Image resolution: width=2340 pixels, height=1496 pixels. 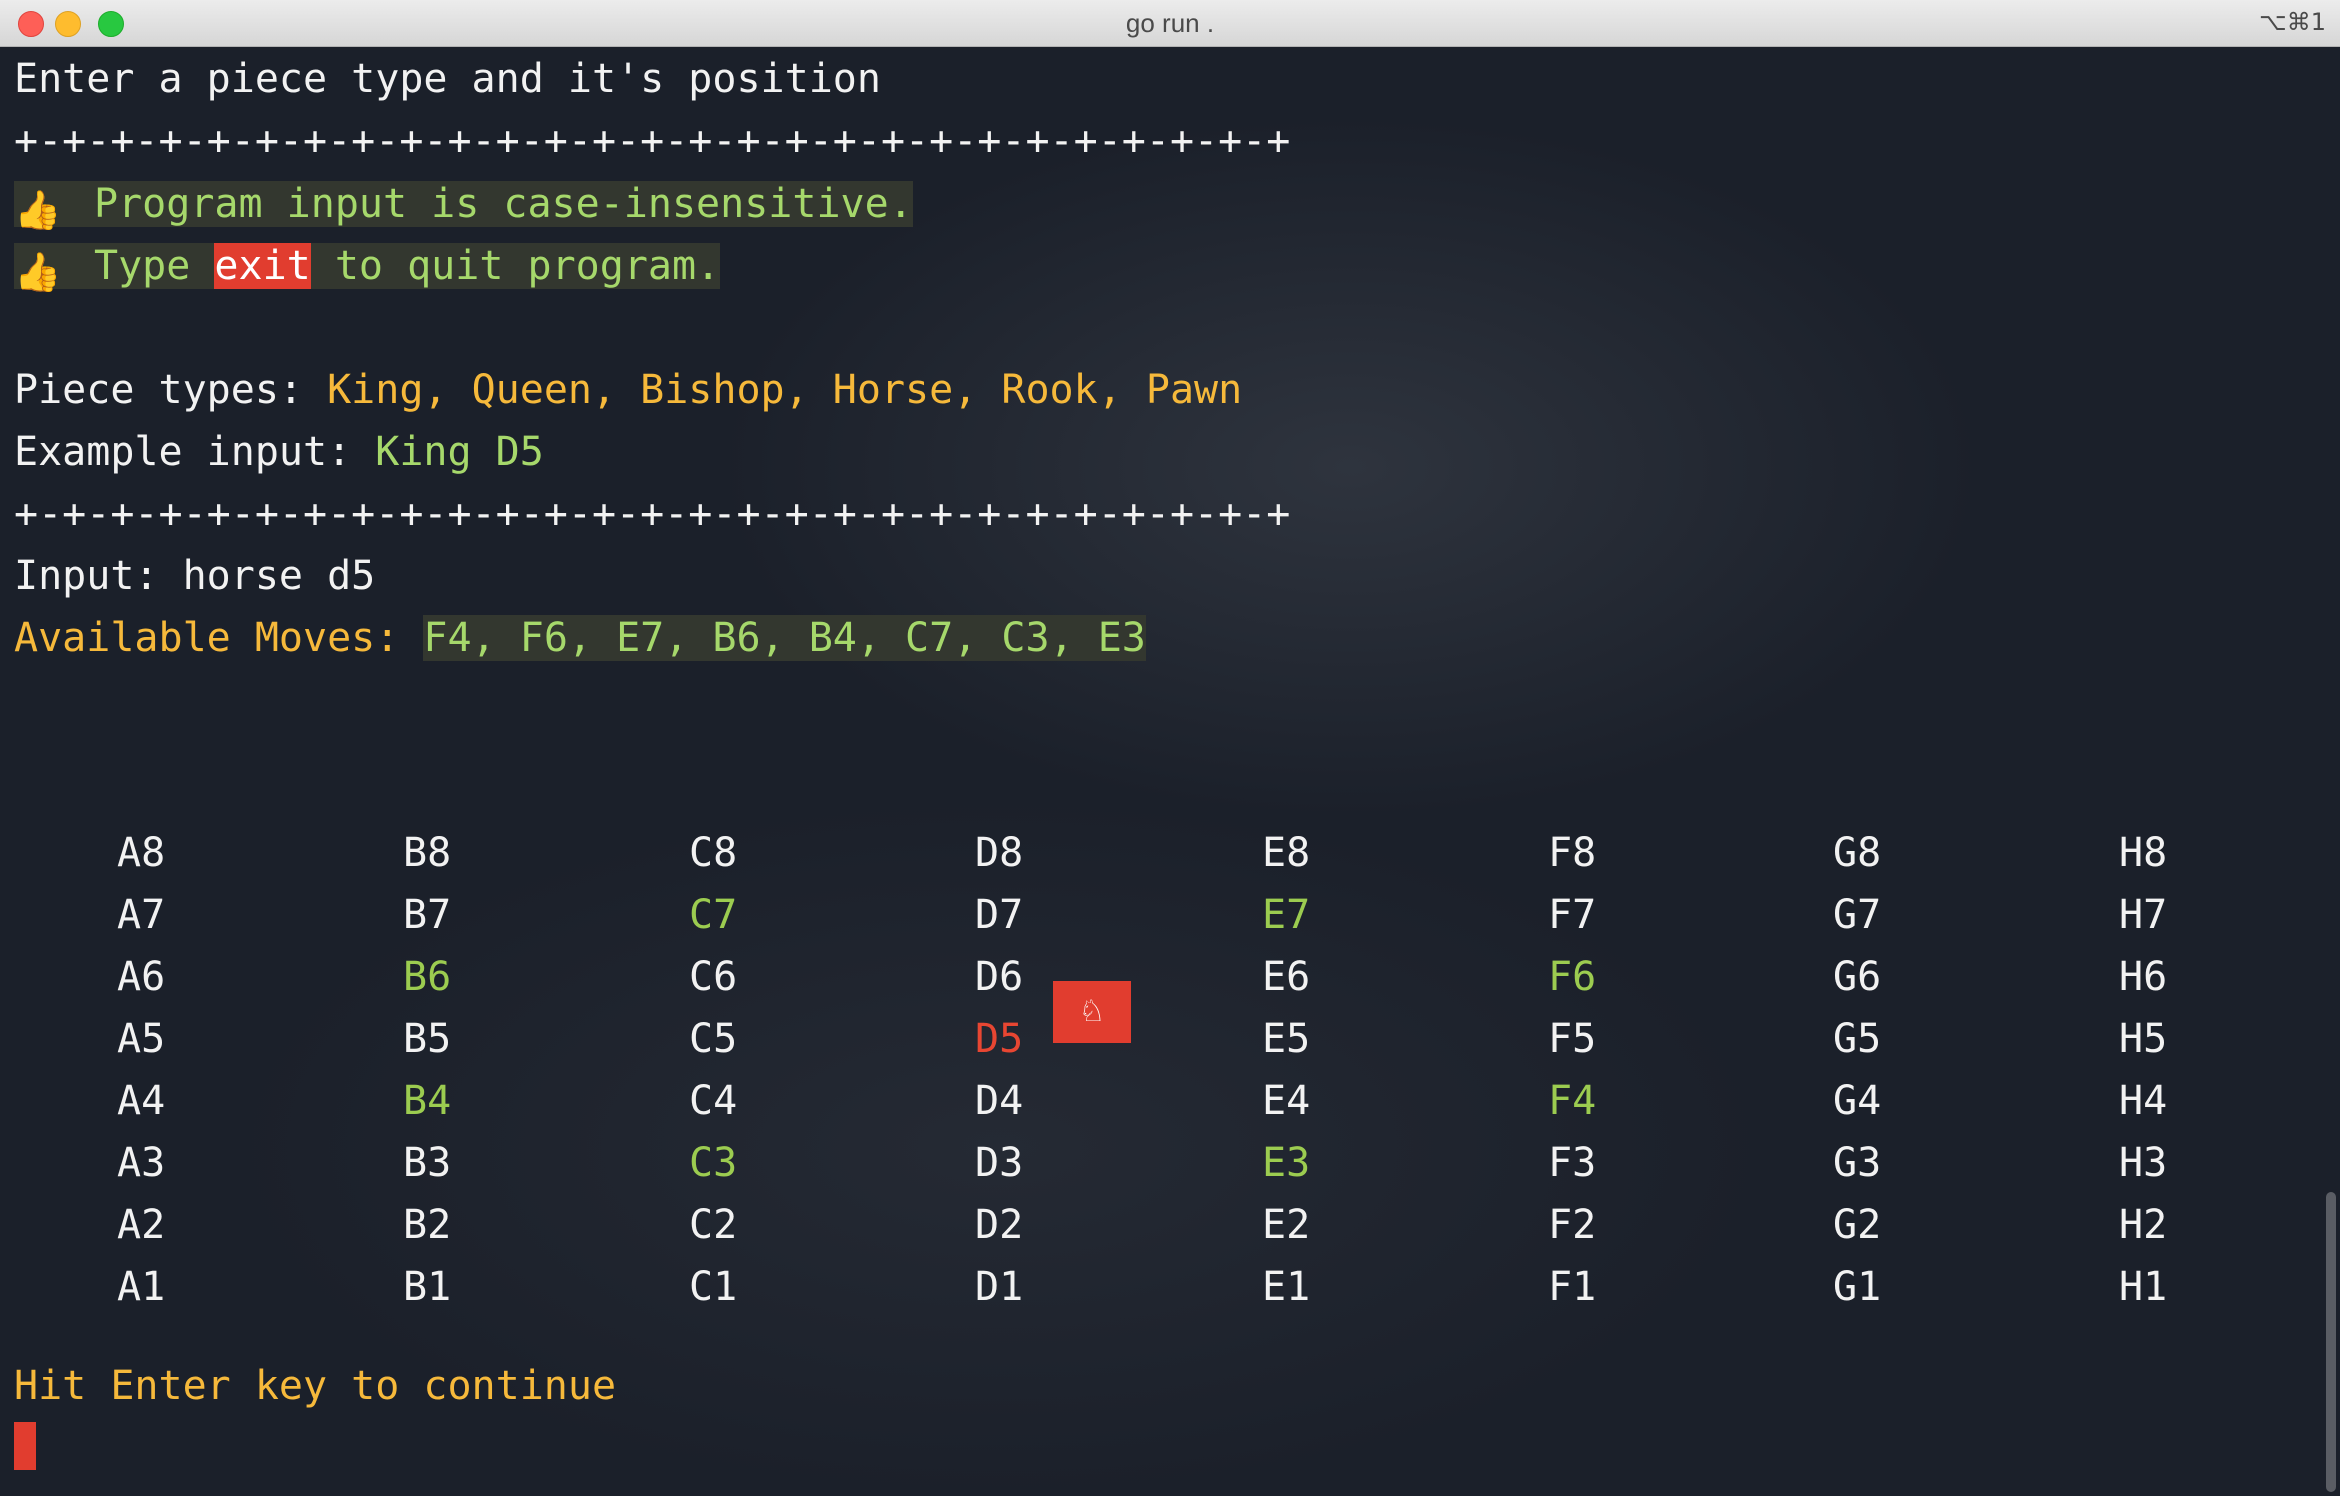 What do you see at coordinates (1572, 1287) in the screenshot?
I see `square-f1: F1` at bounding box center [1572, 1287].